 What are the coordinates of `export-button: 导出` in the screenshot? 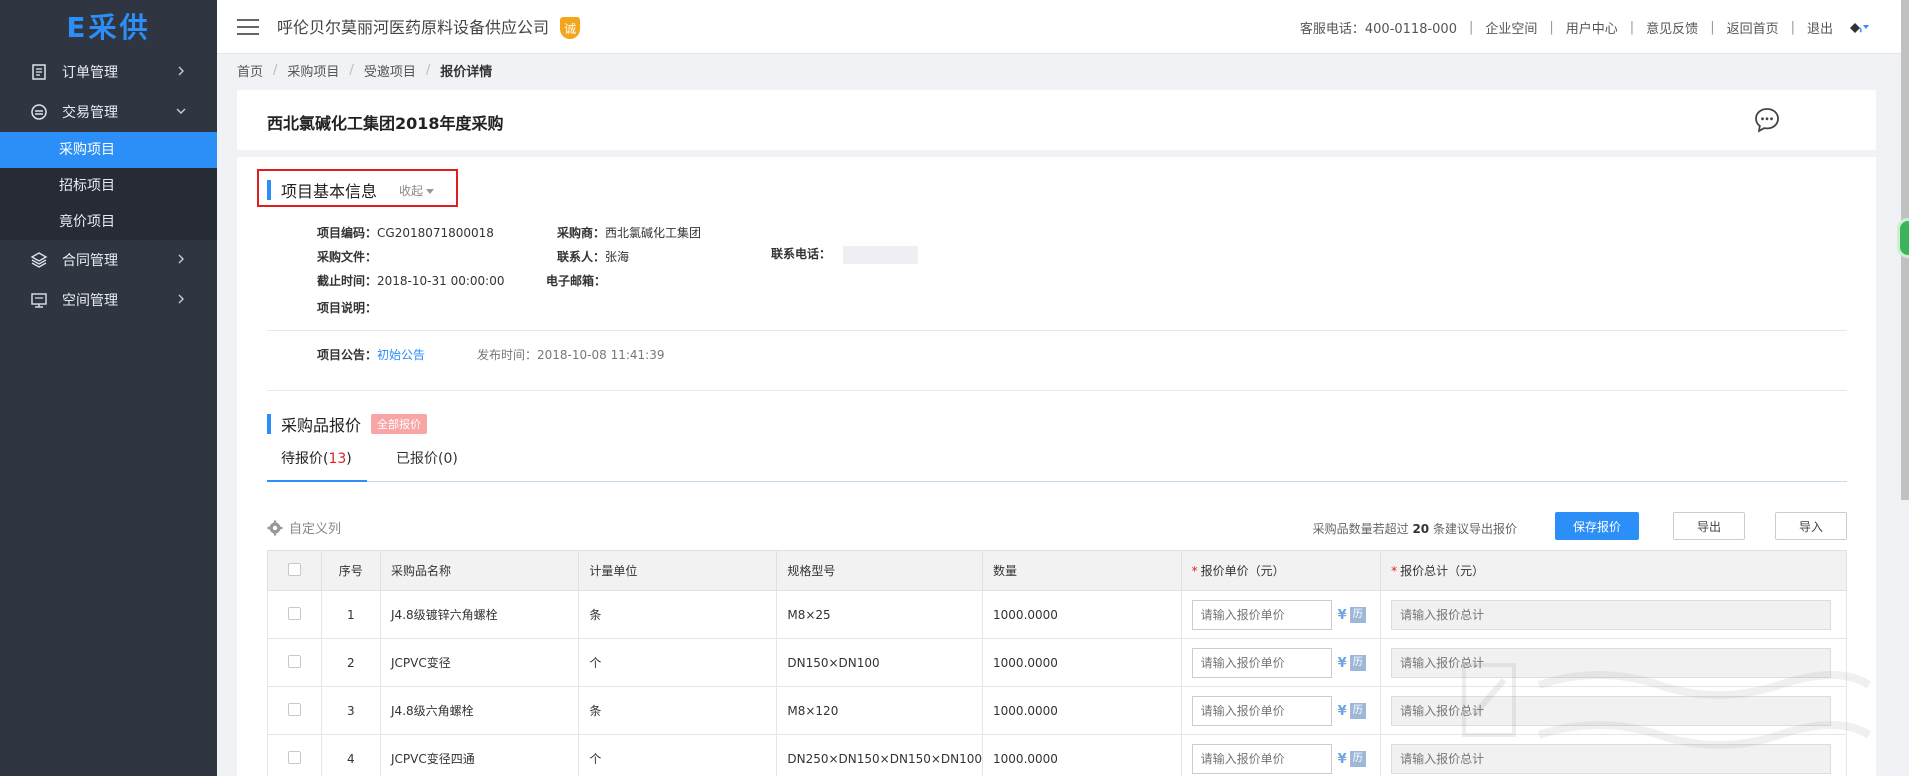 It's located at (1709, 526).